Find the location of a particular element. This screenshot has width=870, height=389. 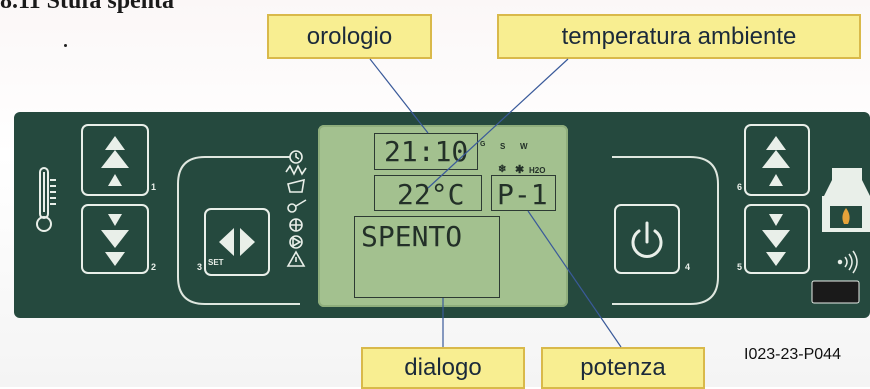

pellet-icon is located at coordinates (296, 185).